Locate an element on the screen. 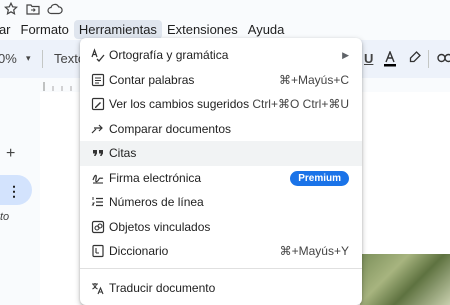  menu-item-label: Citas is located at coordinates (123, 153).